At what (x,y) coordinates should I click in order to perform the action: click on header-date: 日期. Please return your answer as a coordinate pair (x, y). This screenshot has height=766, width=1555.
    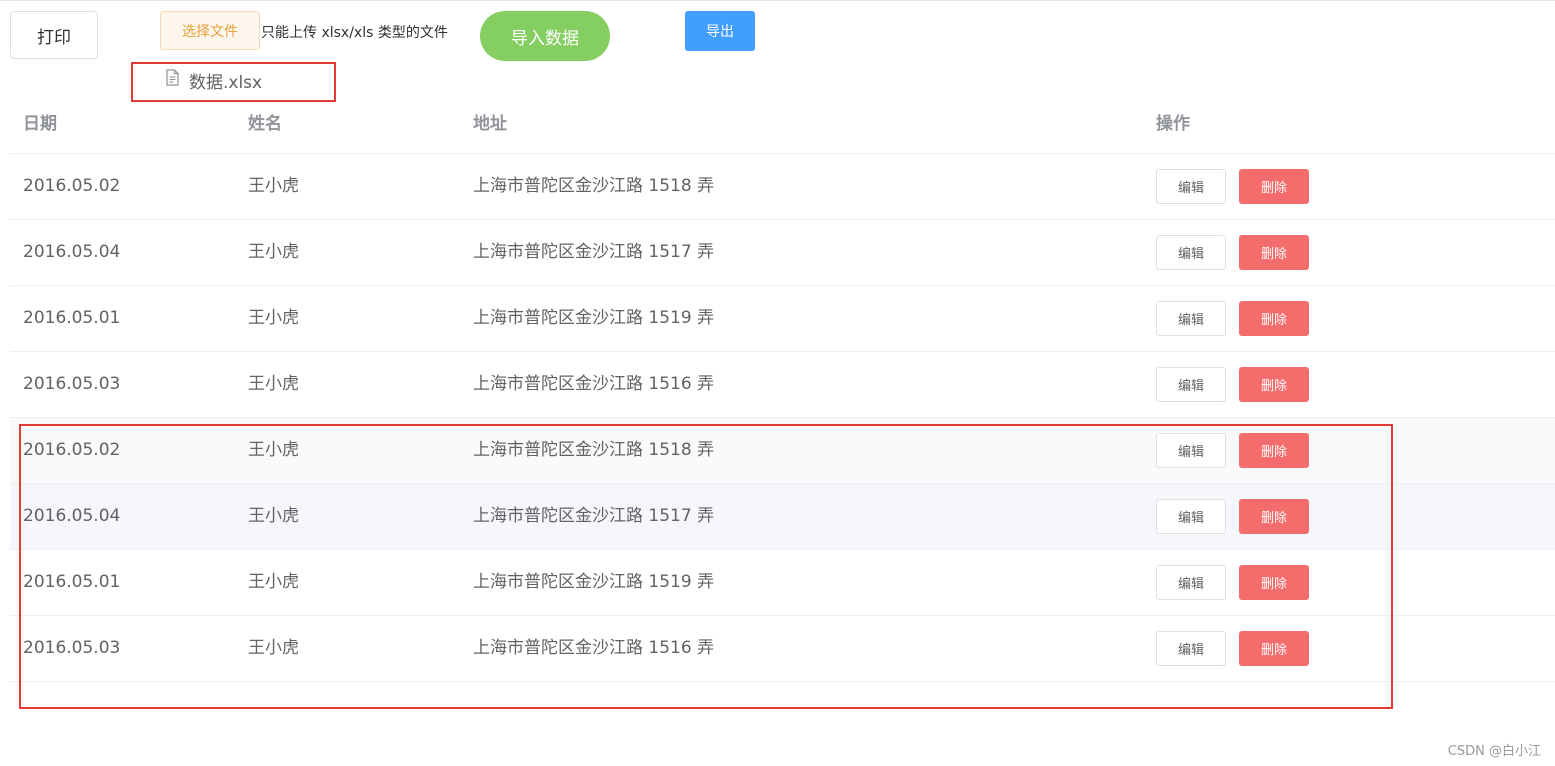
    Looking at the image, I should click on (40, 124).